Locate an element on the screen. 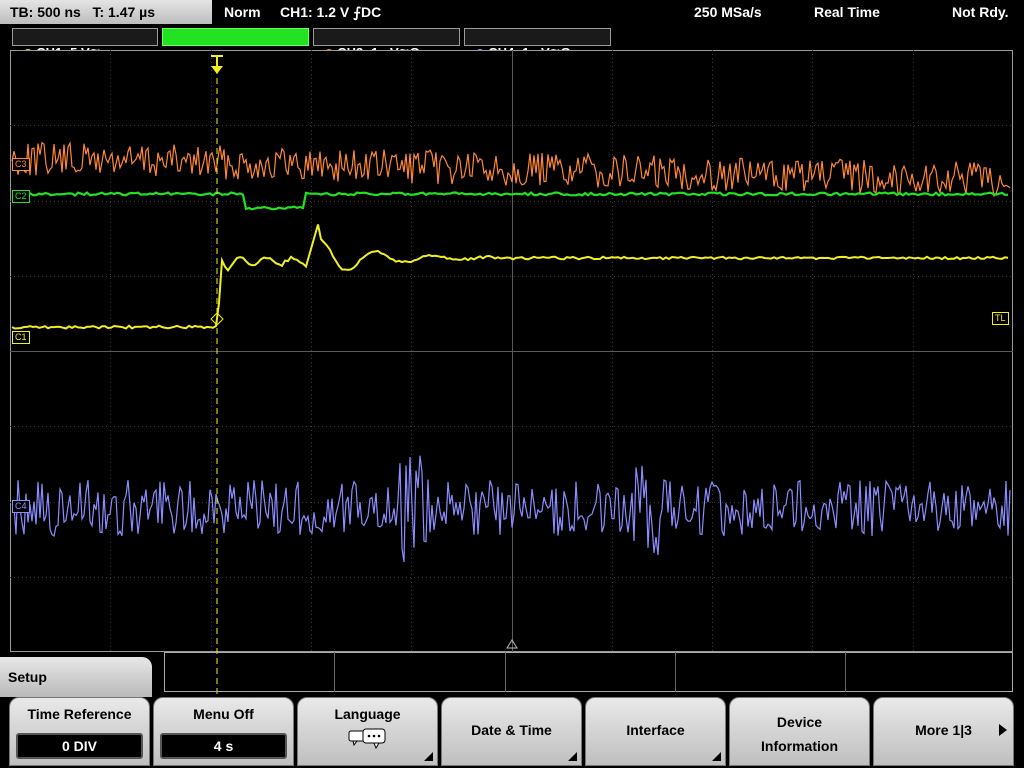 The width and height of the screenshot is (1024, 768). more-softkey: More 1|3 is located at coordinates (943, 731).